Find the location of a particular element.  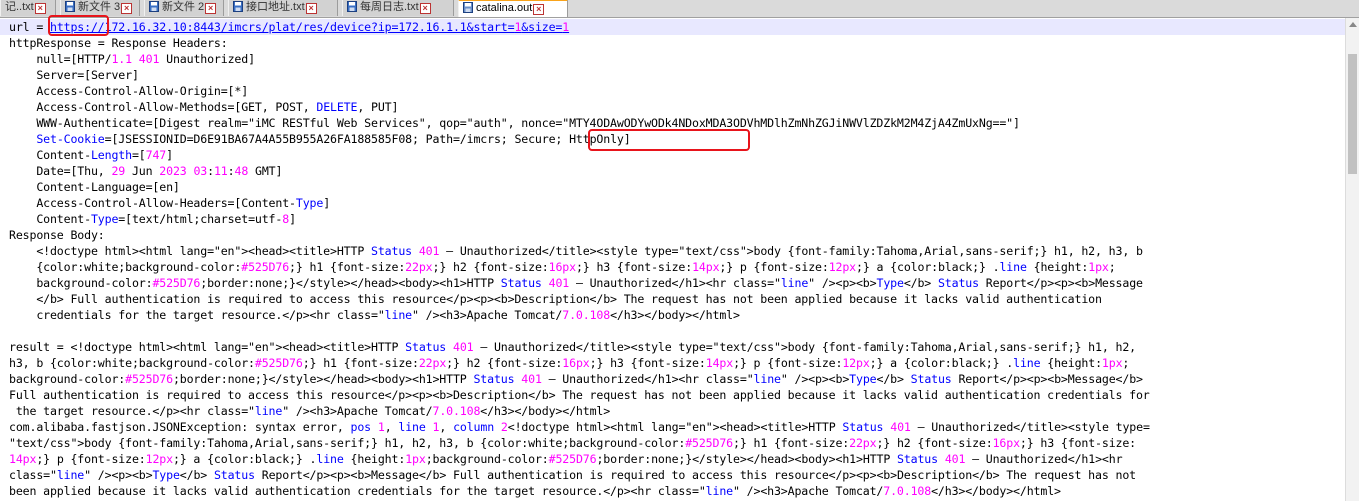

editor-line: Date=[Thu, 29 Jun 2023 03:11:48 GMT] is located at coordinates (145, 171).